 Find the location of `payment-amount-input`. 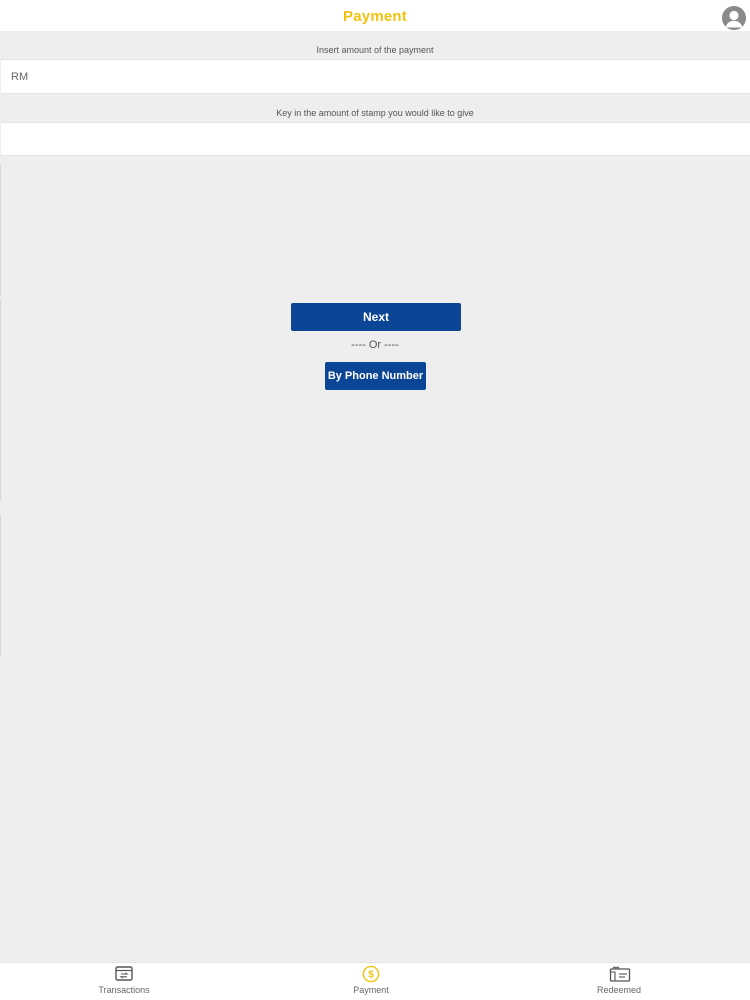

payment-amount-input is located at coordinates (375, 76).